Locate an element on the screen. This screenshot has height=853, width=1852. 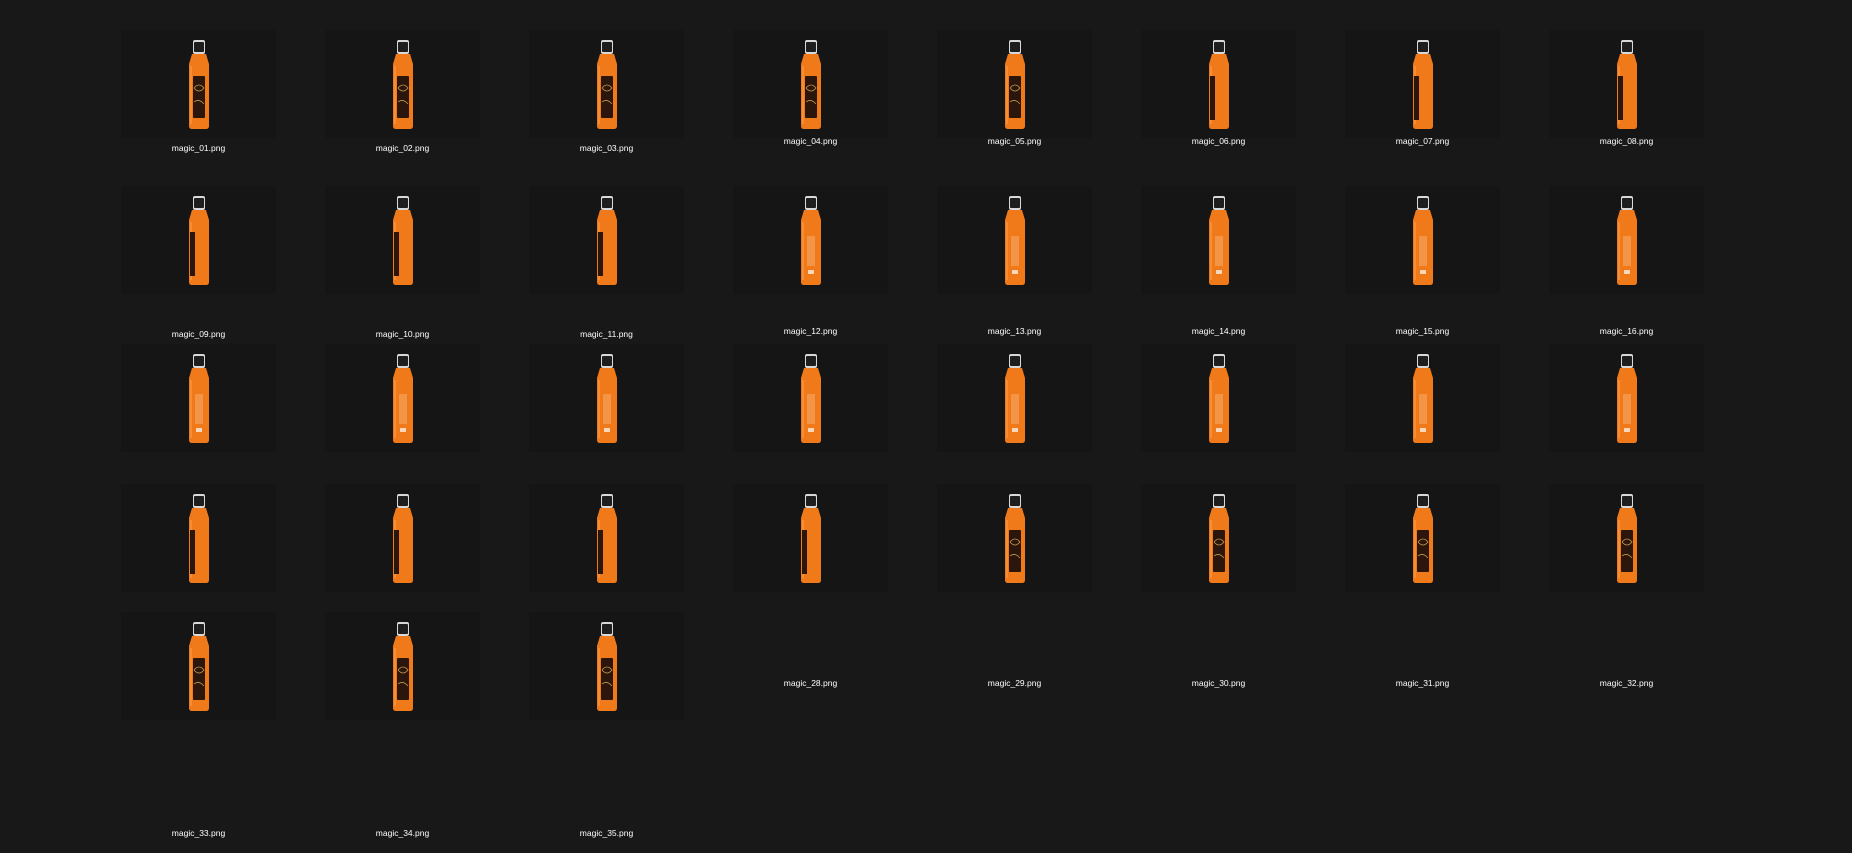
file-item: magic_06.png is located at coordinates (1238, 105).